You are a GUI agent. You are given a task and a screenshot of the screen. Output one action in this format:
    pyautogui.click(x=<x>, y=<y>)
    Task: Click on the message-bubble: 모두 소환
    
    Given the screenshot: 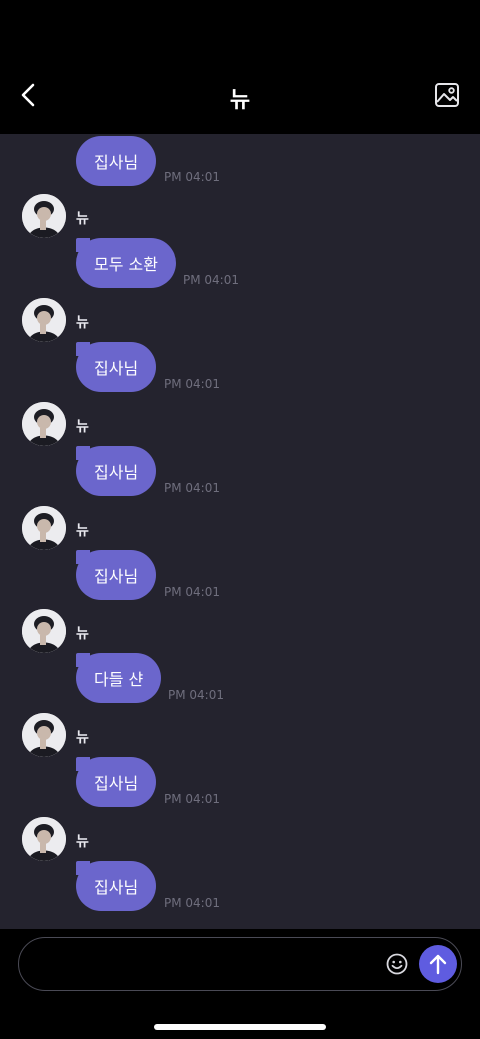 What is the action you would take?
    pyautogui.click(x=126, y=263)
    